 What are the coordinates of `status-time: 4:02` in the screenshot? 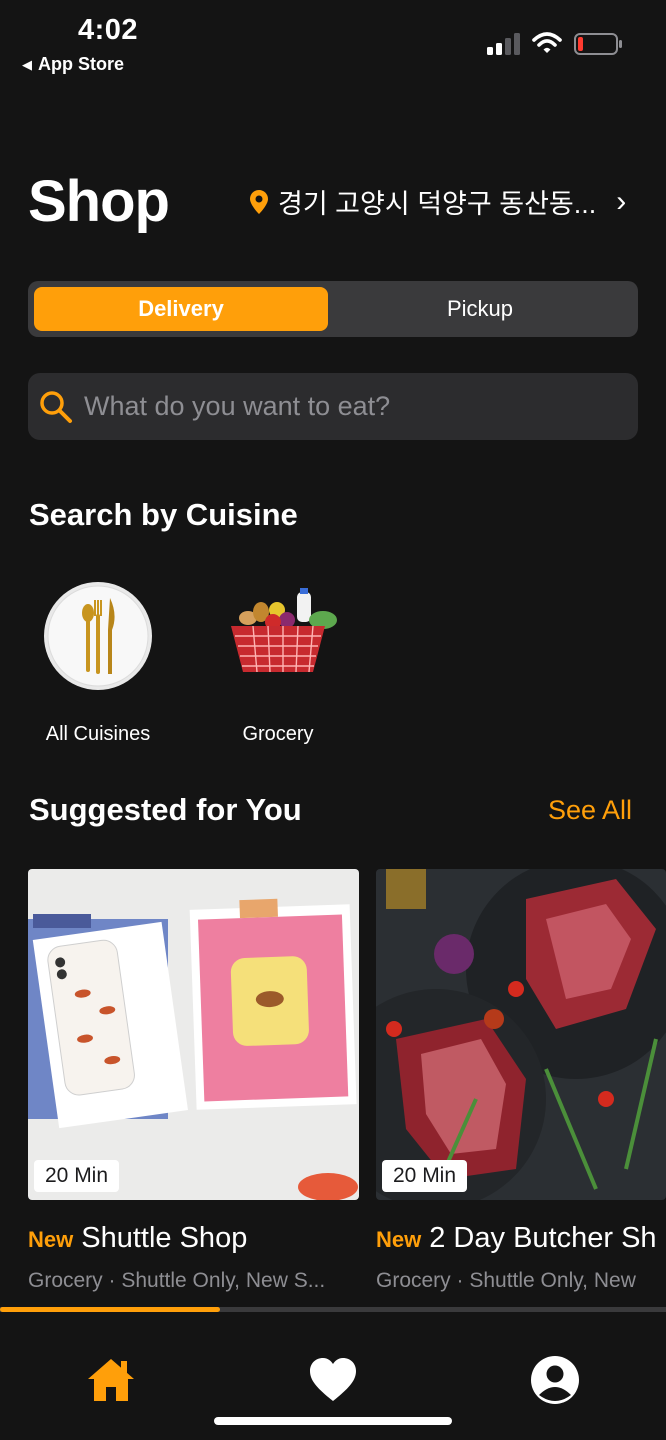 It's located at (108, 30).